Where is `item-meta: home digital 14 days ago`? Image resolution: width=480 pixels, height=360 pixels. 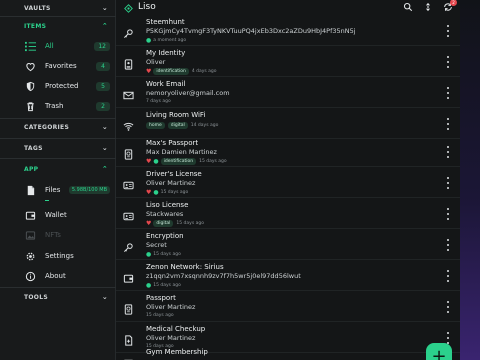 item-meta: home digital 14 days ago is located at coordinates (182, 125).